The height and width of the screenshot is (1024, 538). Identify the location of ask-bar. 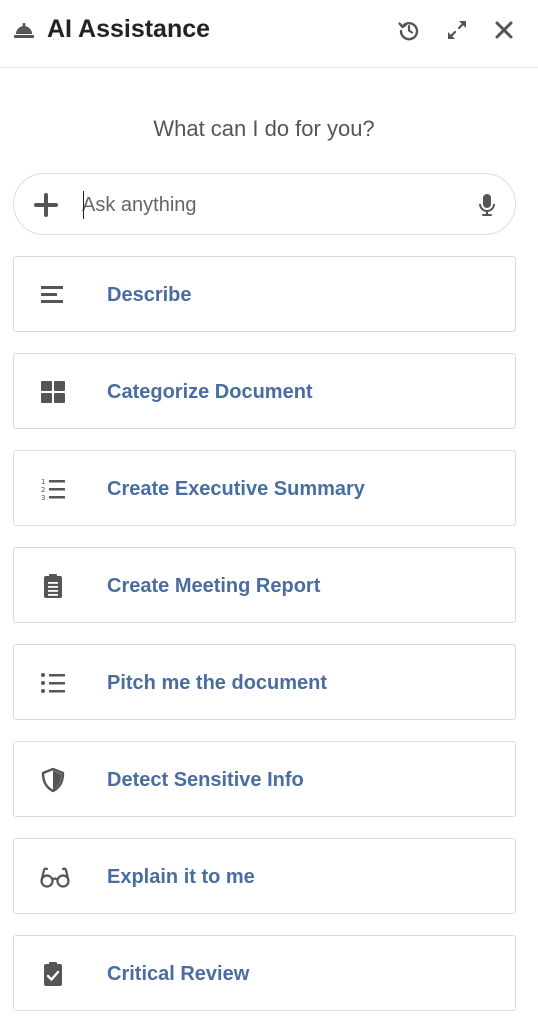
(264, 204).